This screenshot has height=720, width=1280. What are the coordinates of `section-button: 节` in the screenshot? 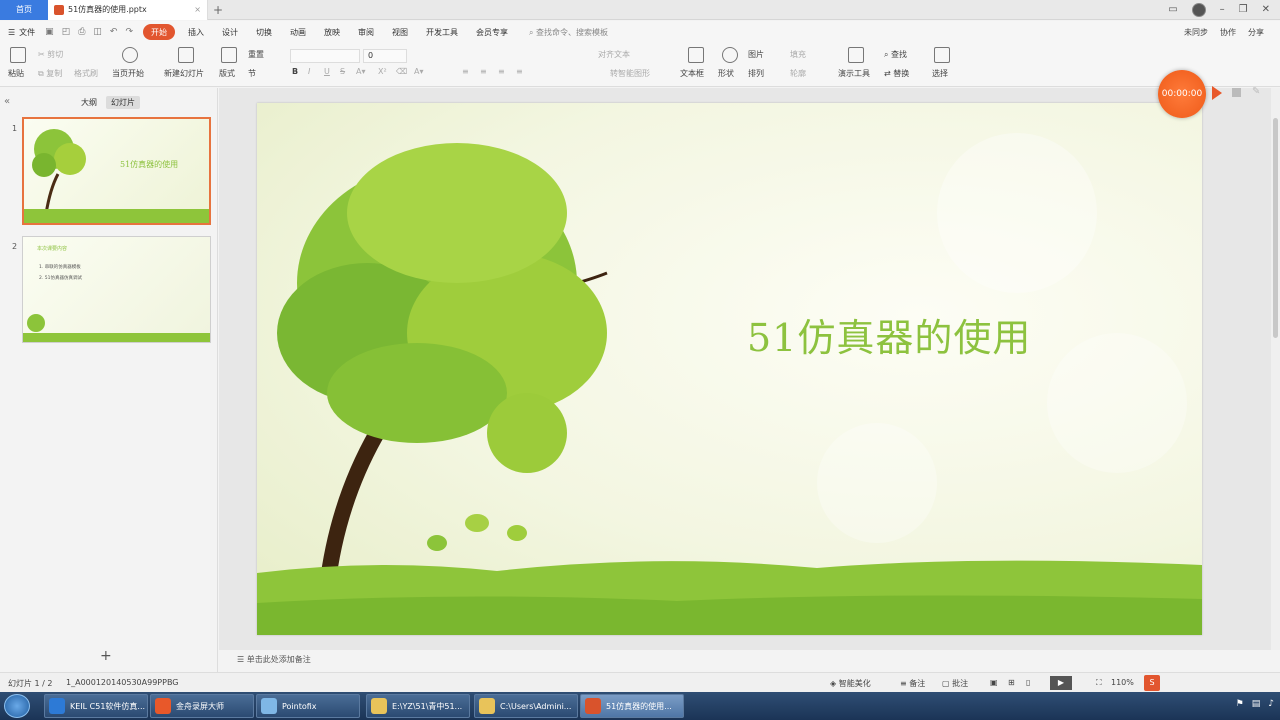 It's located at (252, 73).